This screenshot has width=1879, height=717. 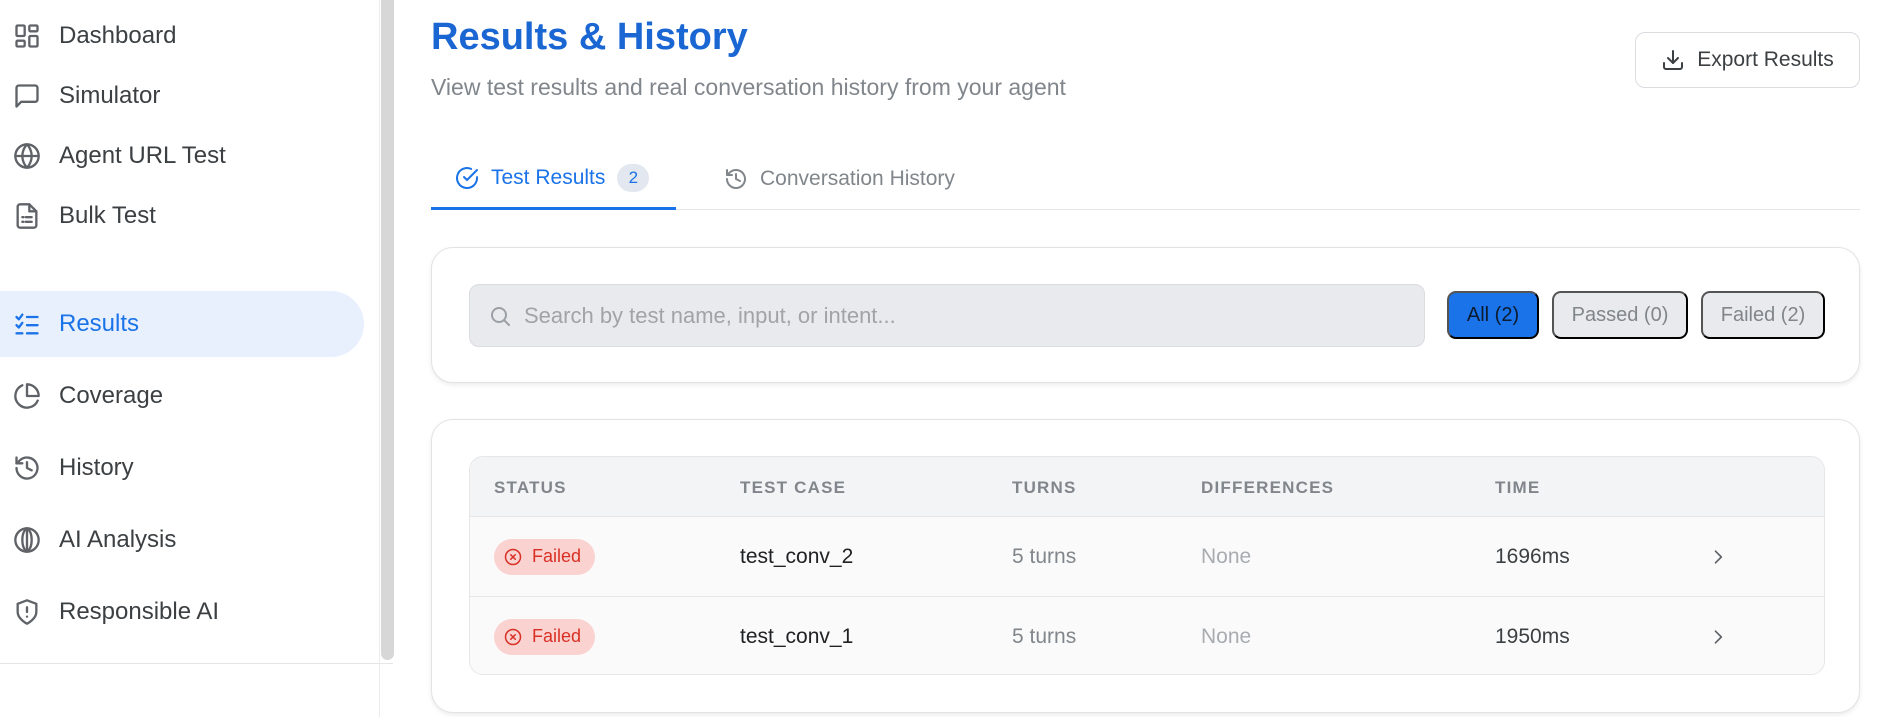 What do you see at coordinates (182, 36) in the screenshot?
I see `sidebar-item-dashboard: Dashboard` at bounding box center [182, 36].